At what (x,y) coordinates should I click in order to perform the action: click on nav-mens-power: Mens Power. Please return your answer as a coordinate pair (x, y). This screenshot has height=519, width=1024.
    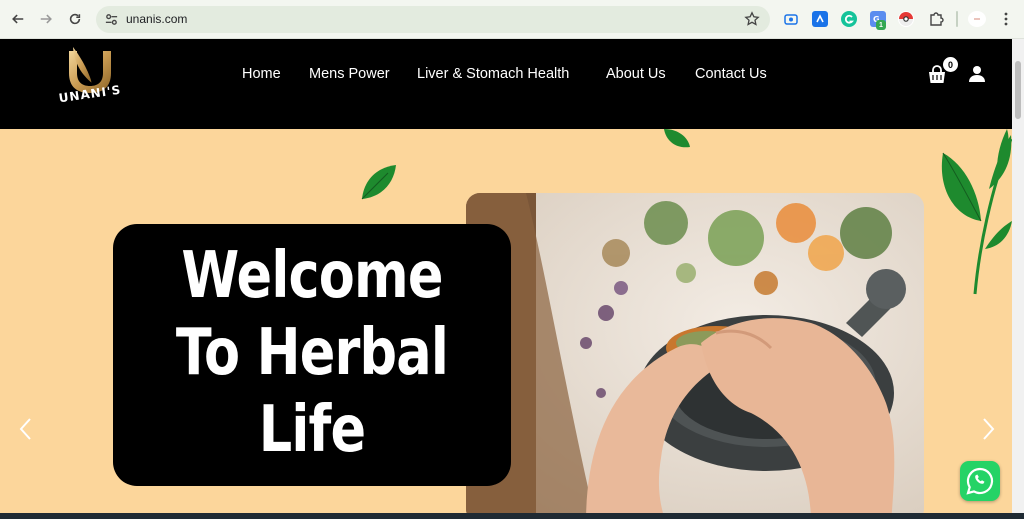
    Looking at the image, I should click on (349, 74).